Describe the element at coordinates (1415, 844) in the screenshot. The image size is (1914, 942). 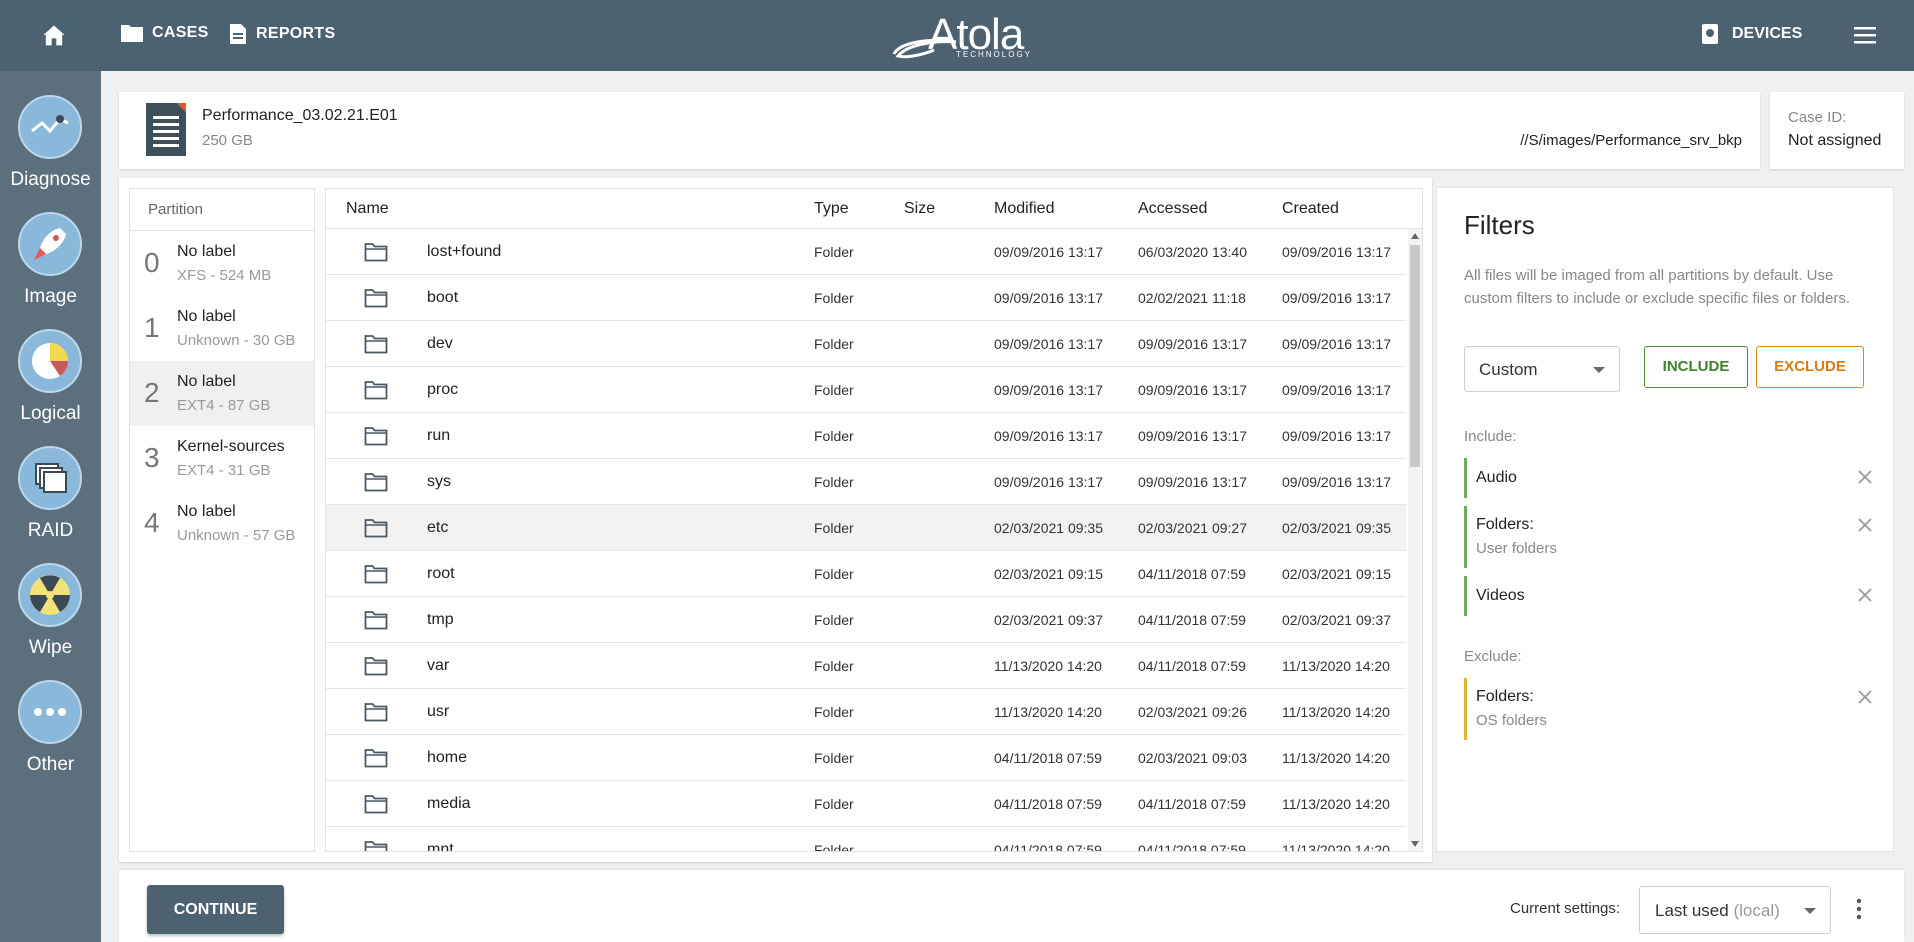
I see `scroll-down-icon` at that location.